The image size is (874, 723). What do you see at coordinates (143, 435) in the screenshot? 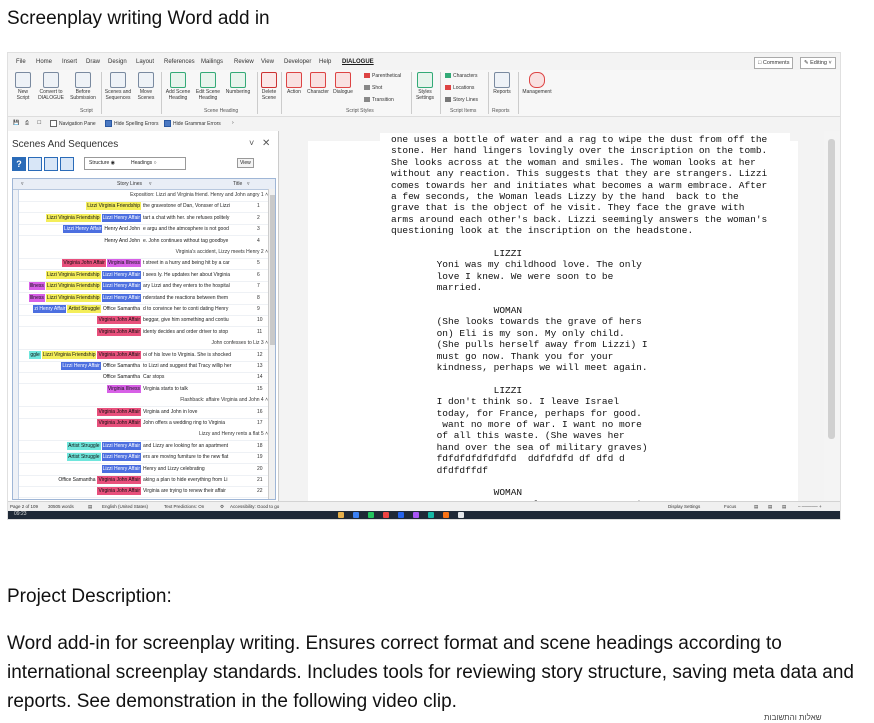
I see `sequence-header-row: Lizzy and Henry rents a flat 5 ˄` at bounding box center [143, 435].